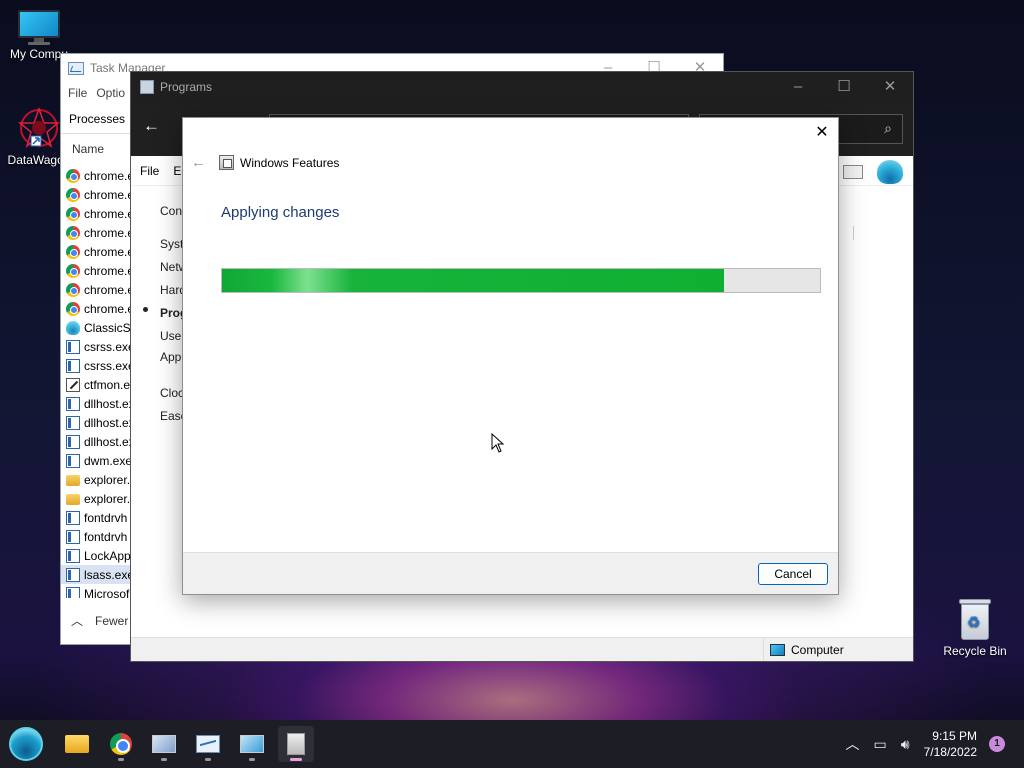  Describe the element at coordinates (39, 128) in the screenshot. I see `datawagon-icon` at that location.